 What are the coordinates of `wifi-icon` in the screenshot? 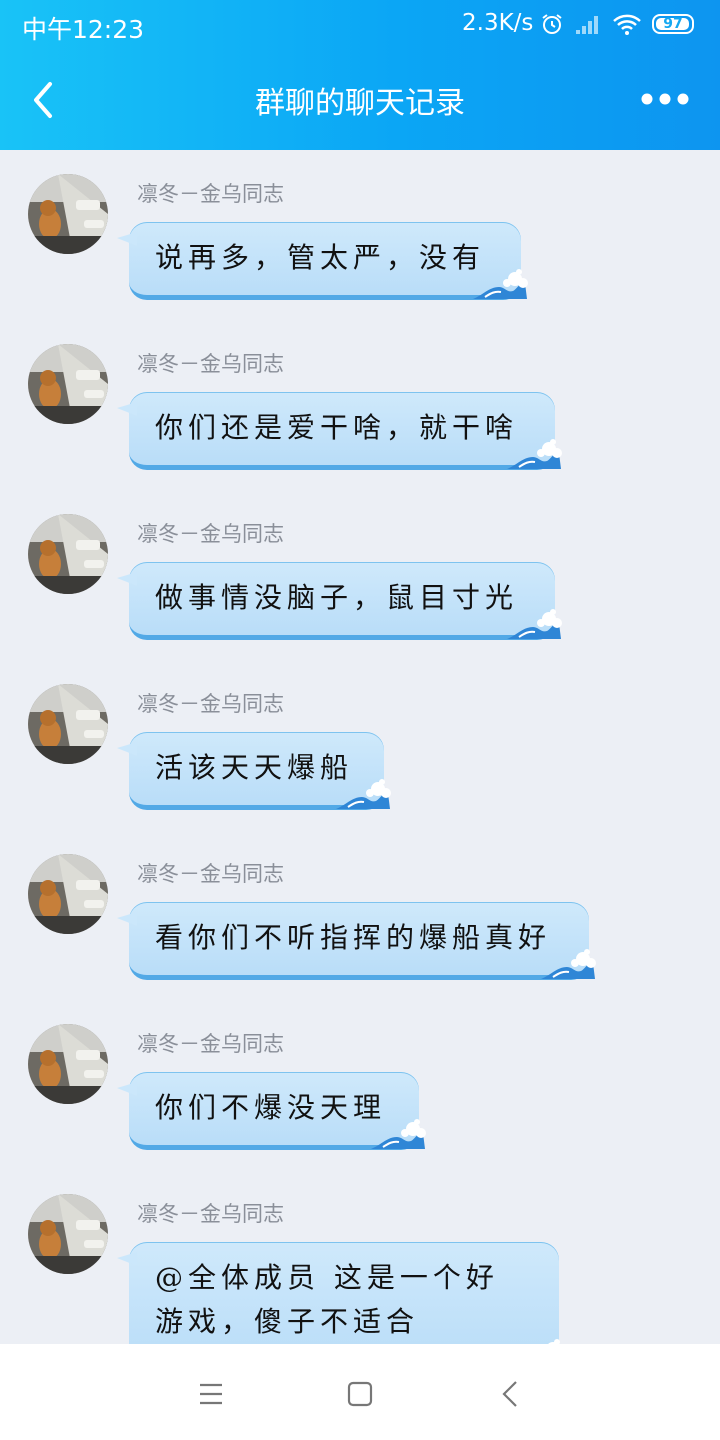 It's located at (627, 24).